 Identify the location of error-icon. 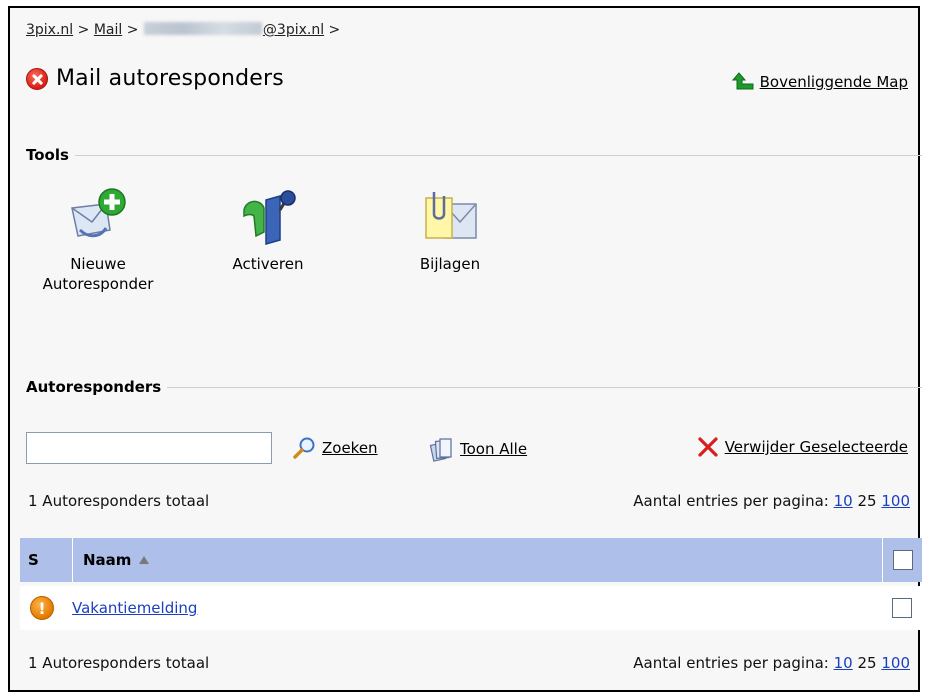
(37, 78).